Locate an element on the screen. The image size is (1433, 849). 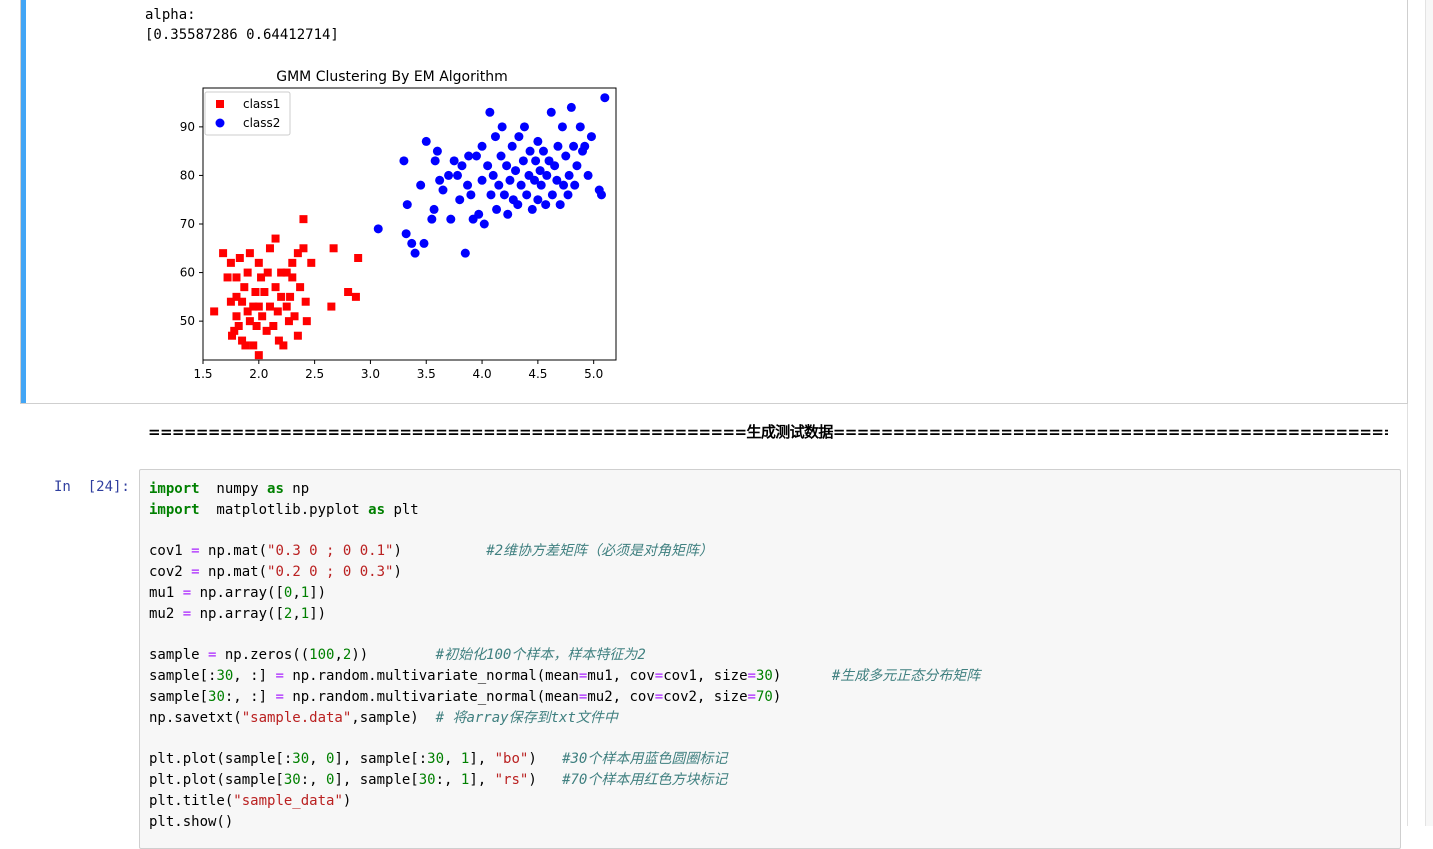
code-number: 30 is located at coordinates (301, 759).